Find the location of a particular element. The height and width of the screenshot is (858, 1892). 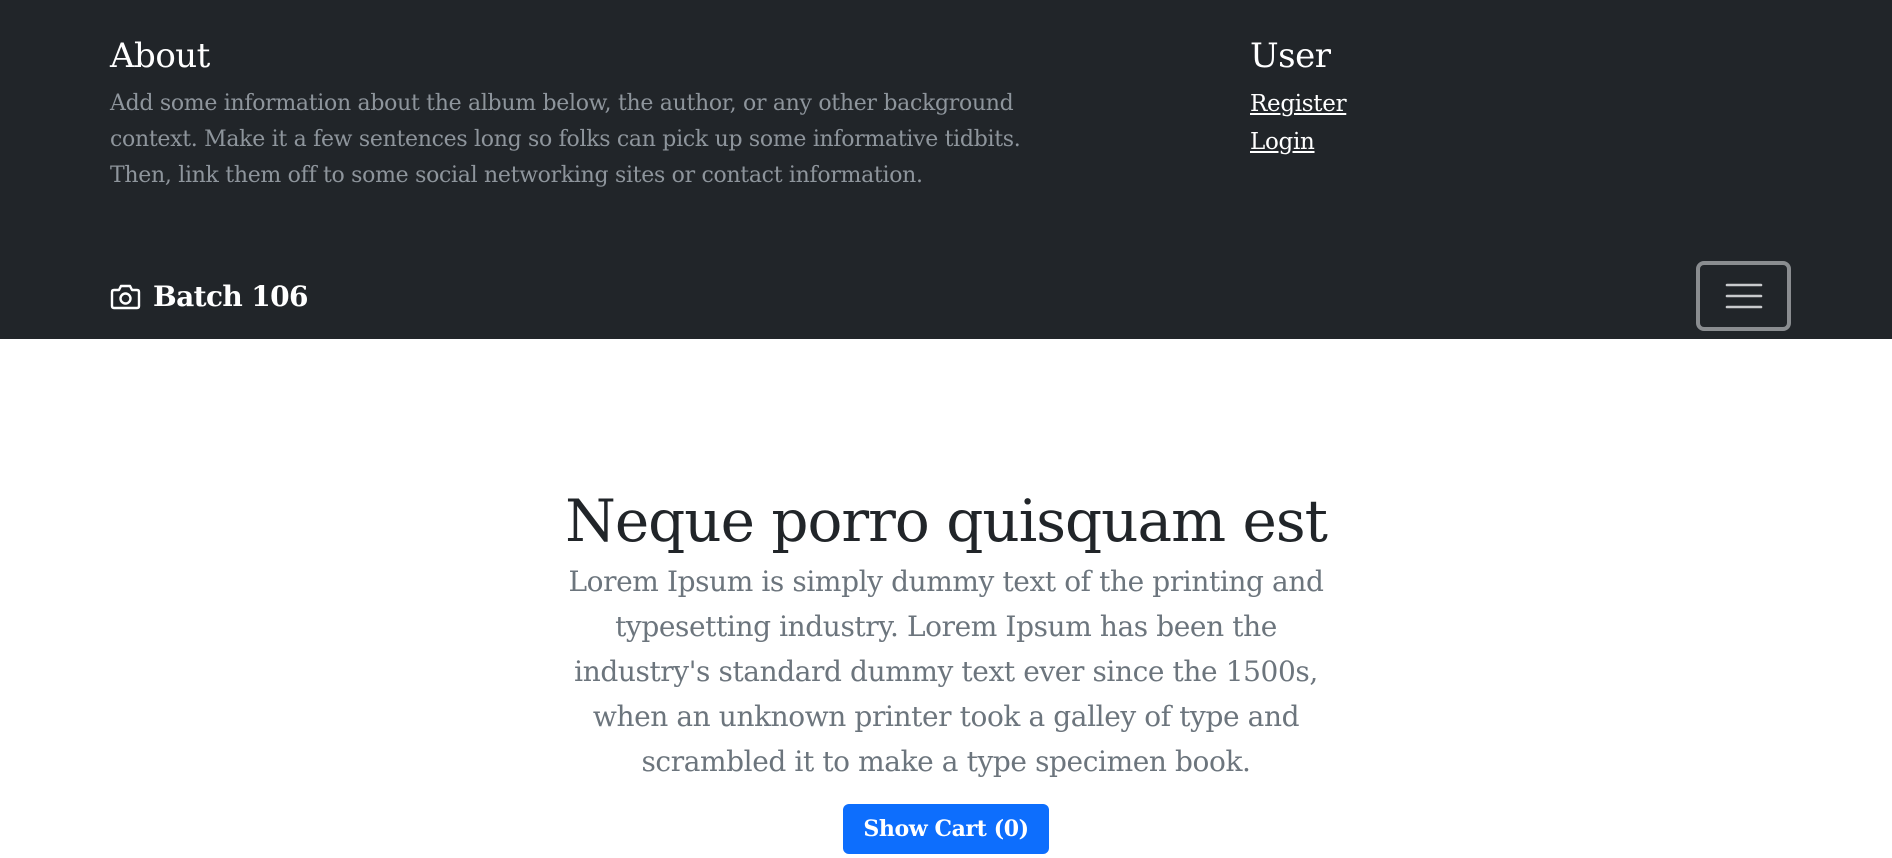

user-links: Register Login is located at coordinates (1450, 124).